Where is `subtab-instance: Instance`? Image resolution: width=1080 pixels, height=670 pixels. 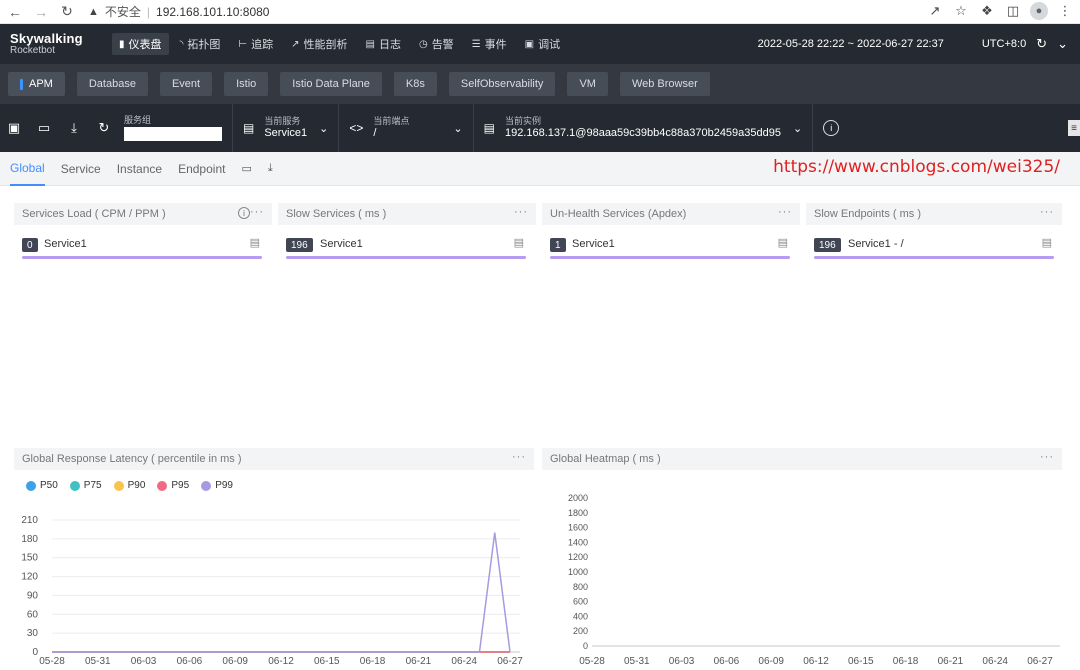 subtab-instance: Instance is located at coordinates (139, 169).